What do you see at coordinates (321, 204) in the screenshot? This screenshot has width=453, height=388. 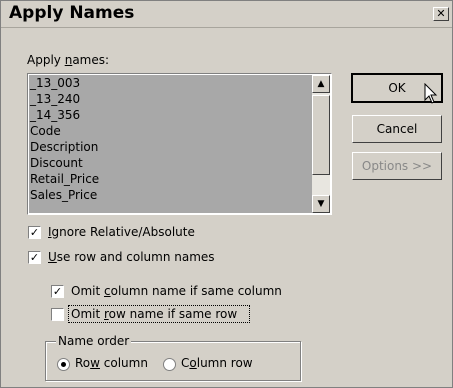 I see `scroll-down-arrow-icon: ▼` at bounding box center [321, 204].